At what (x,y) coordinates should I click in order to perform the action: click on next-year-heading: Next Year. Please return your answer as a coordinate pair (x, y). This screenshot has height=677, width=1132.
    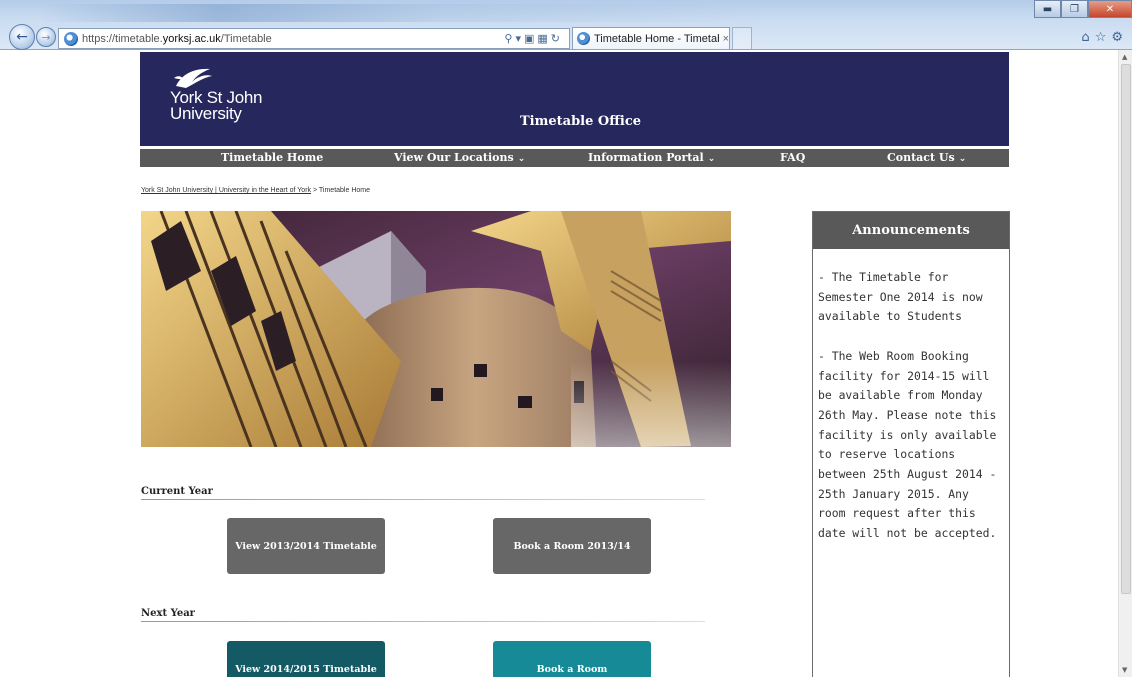
    Looking at the image, I should click on (168, 613).